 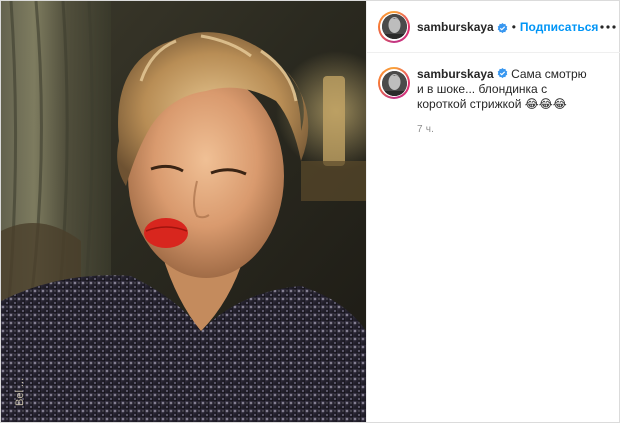 What do you see at coordinates (518, 129) in the screenshot?
I see `post-timestamp: 7 ч.` at bounding box center [518, 129].